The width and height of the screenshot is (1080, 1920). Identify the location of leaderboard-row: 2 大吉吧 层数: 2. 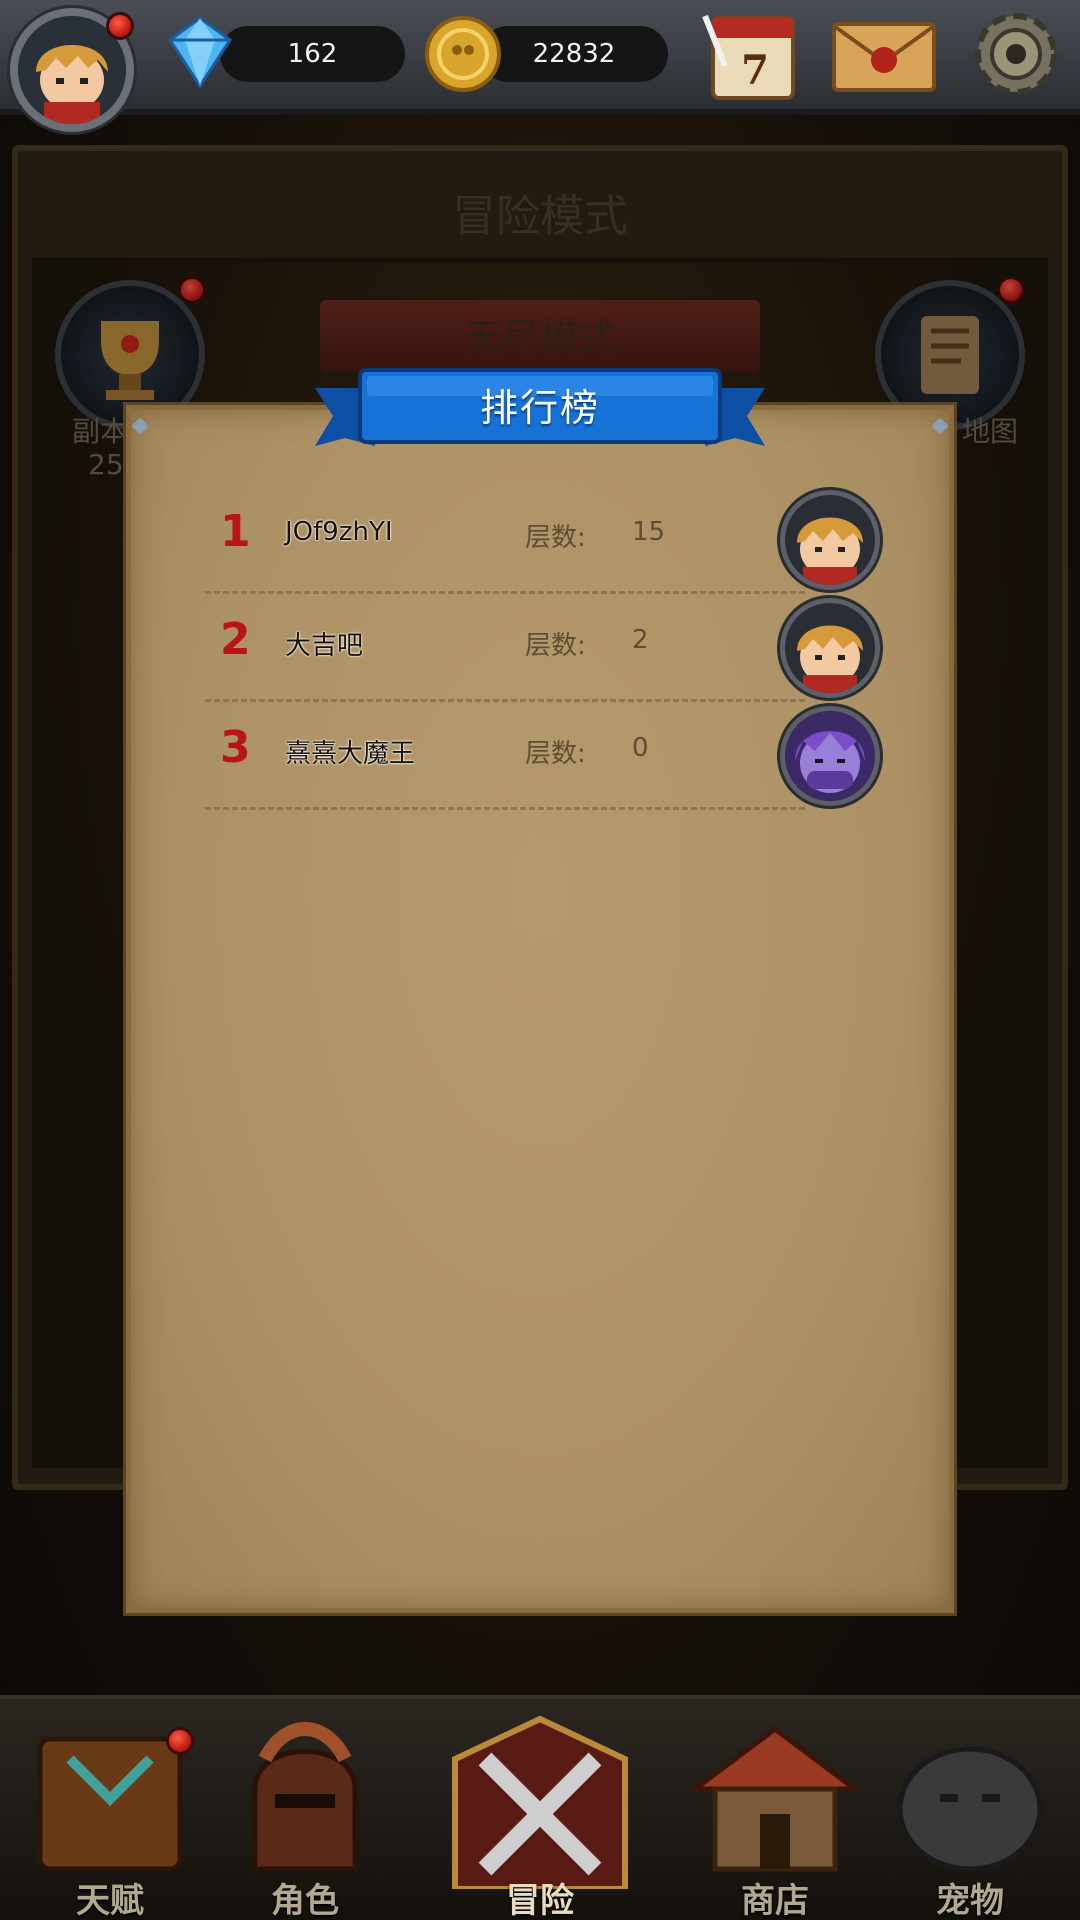
(550, 648).